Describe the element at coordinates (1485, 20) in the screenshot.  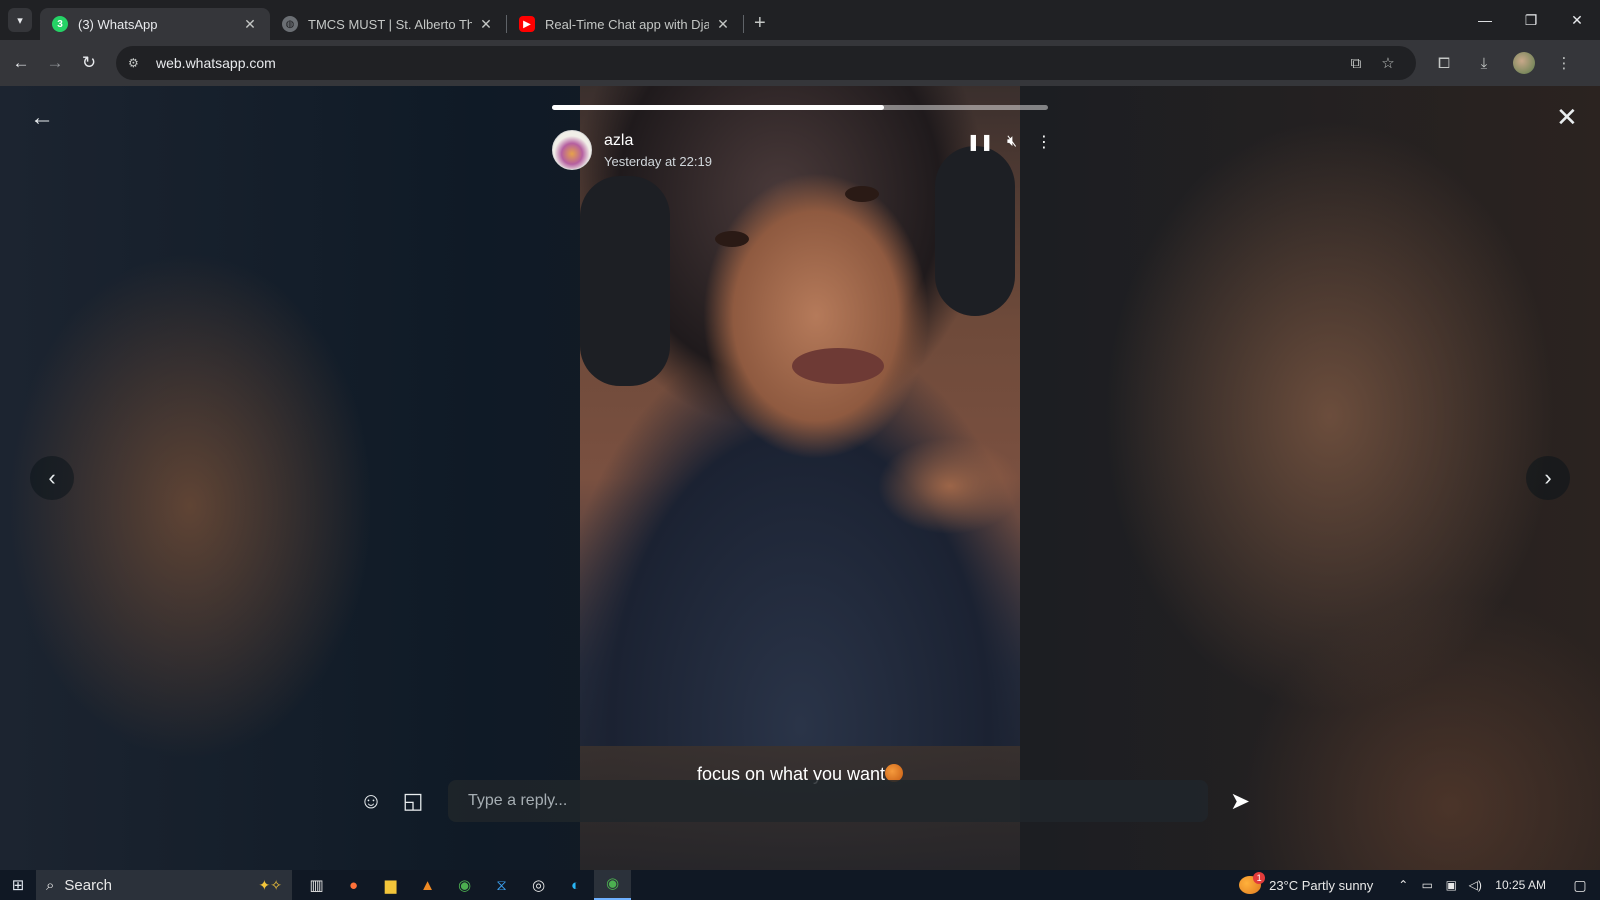
I see `minimize-icon: —` at that location.